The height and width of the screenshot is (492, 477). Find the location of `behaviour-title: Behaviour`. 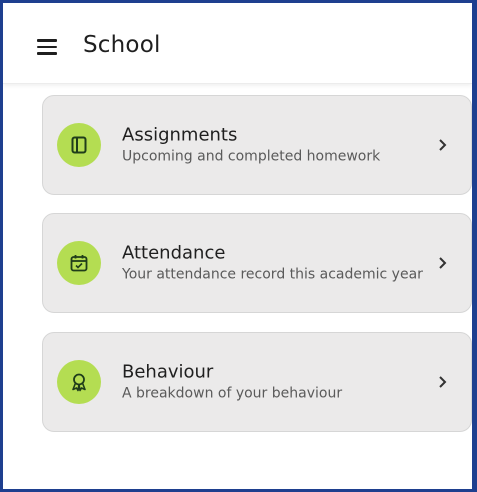

behaviour-title: Behaviour is located at coordinates (168, 372).